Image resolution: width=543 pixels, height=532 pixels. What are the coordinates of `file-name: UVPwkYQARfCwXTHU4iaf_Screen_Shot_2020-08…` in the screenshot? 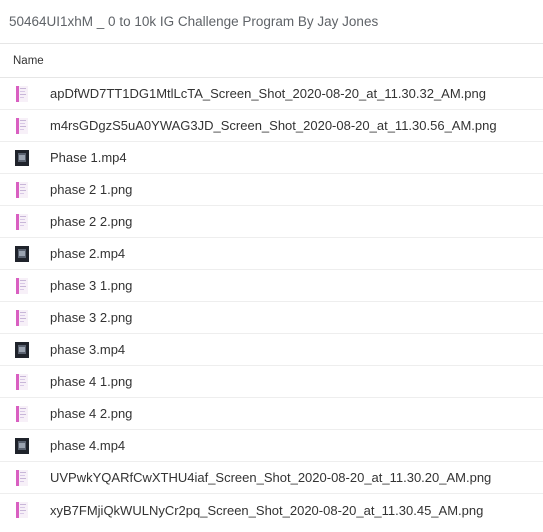 It's located at (270, 477).